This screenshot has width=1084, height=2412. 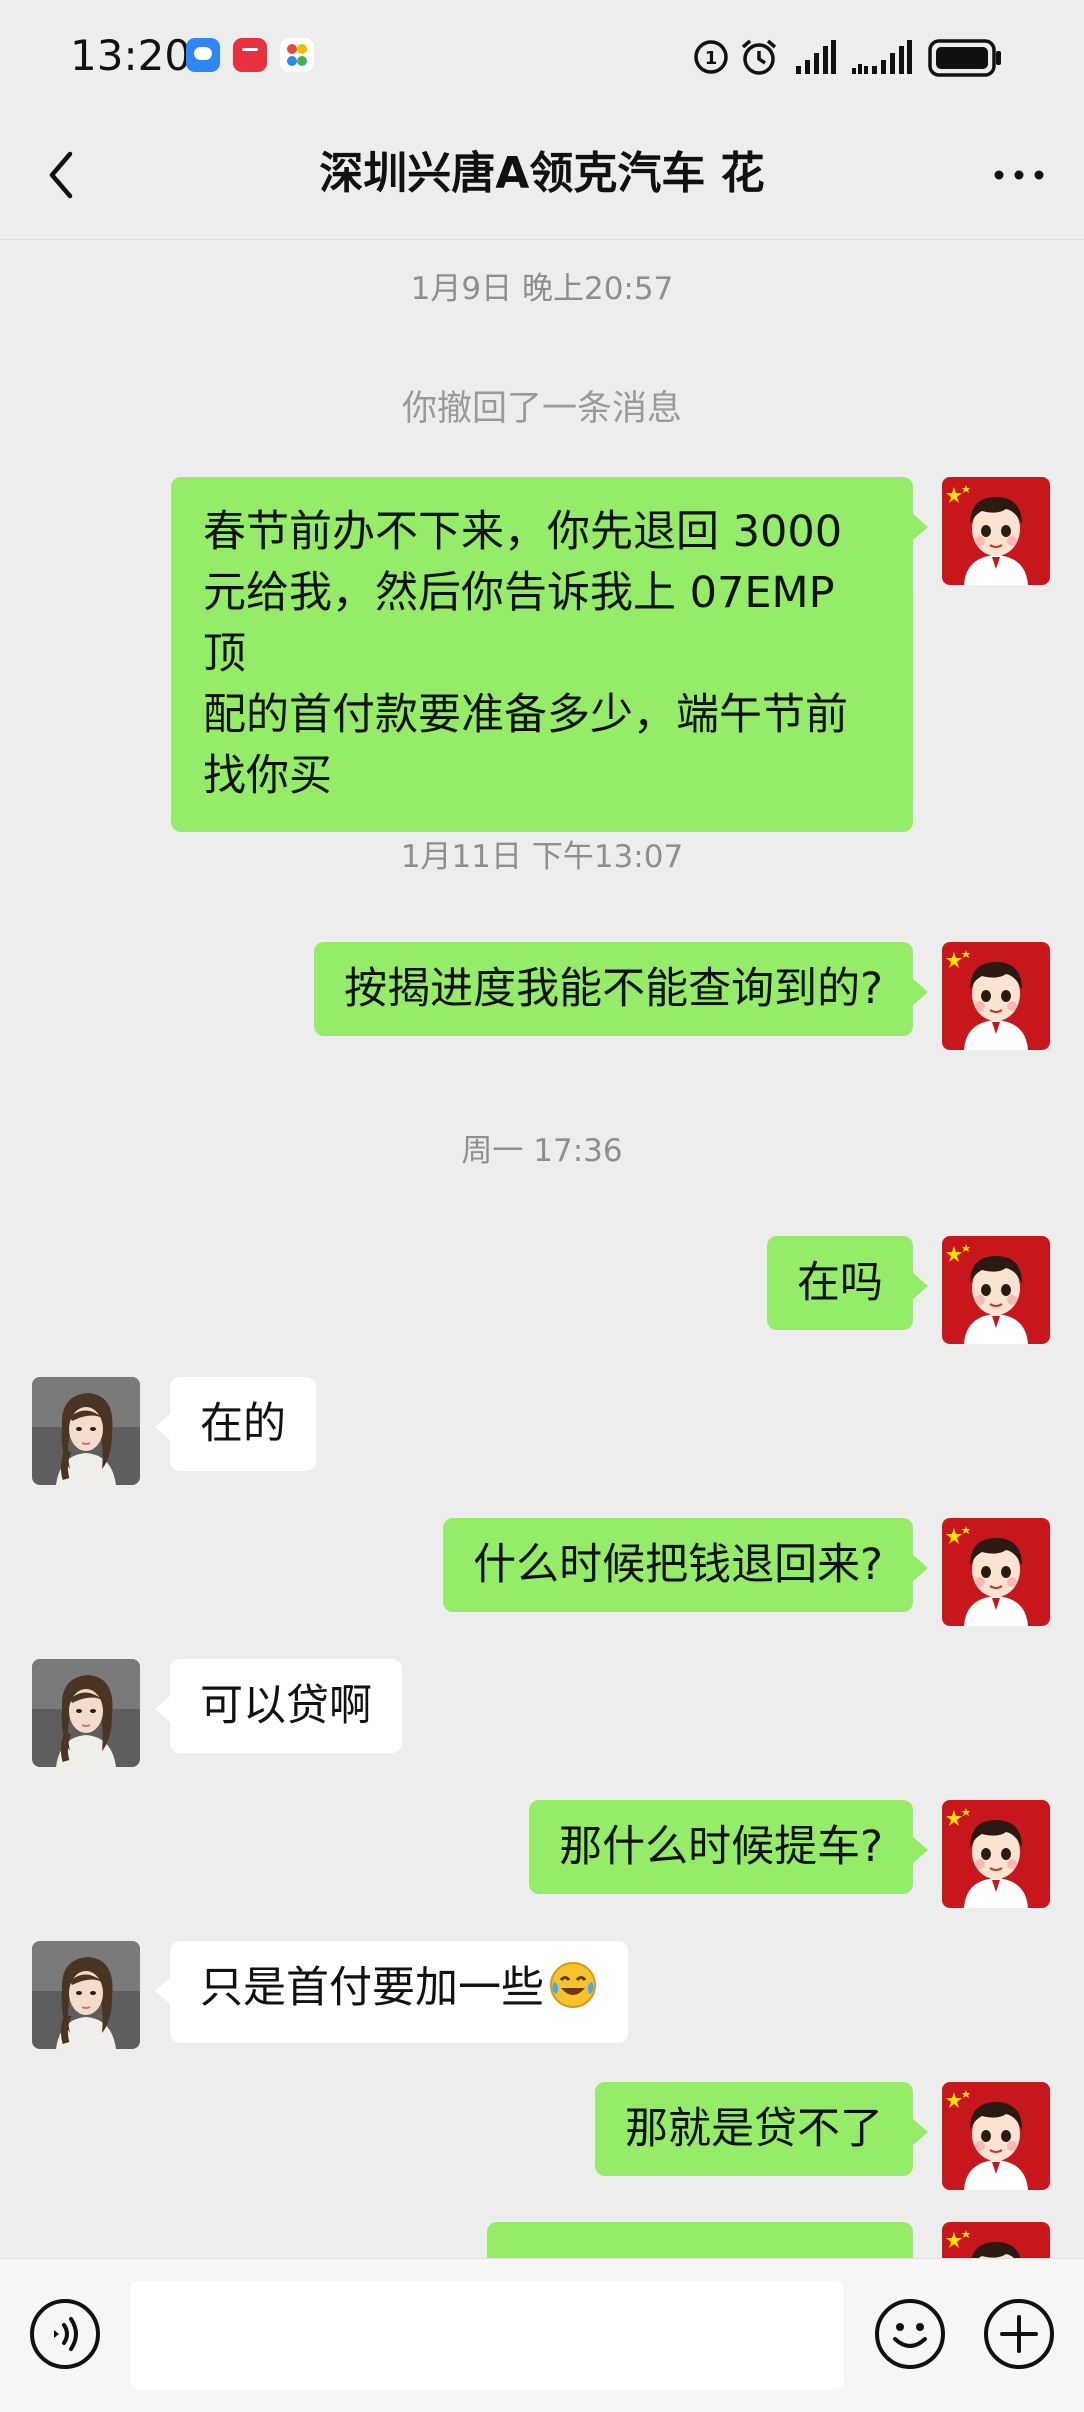 I want to click on message-line: 找你买, so click(x=267, y=776).